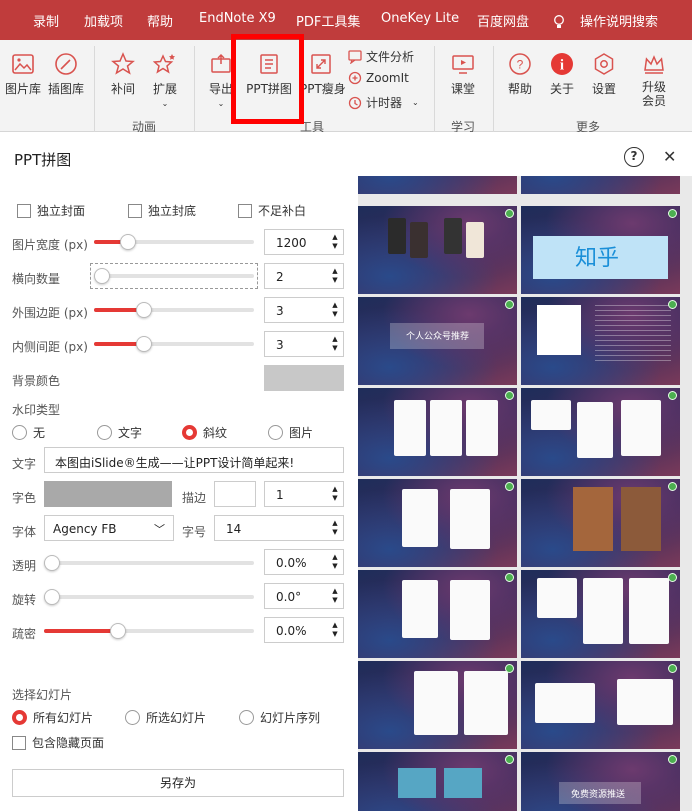 The height and width of the screenshot is (811, 692). I want to click on menu-addins: 加载项, so click(103, 20).